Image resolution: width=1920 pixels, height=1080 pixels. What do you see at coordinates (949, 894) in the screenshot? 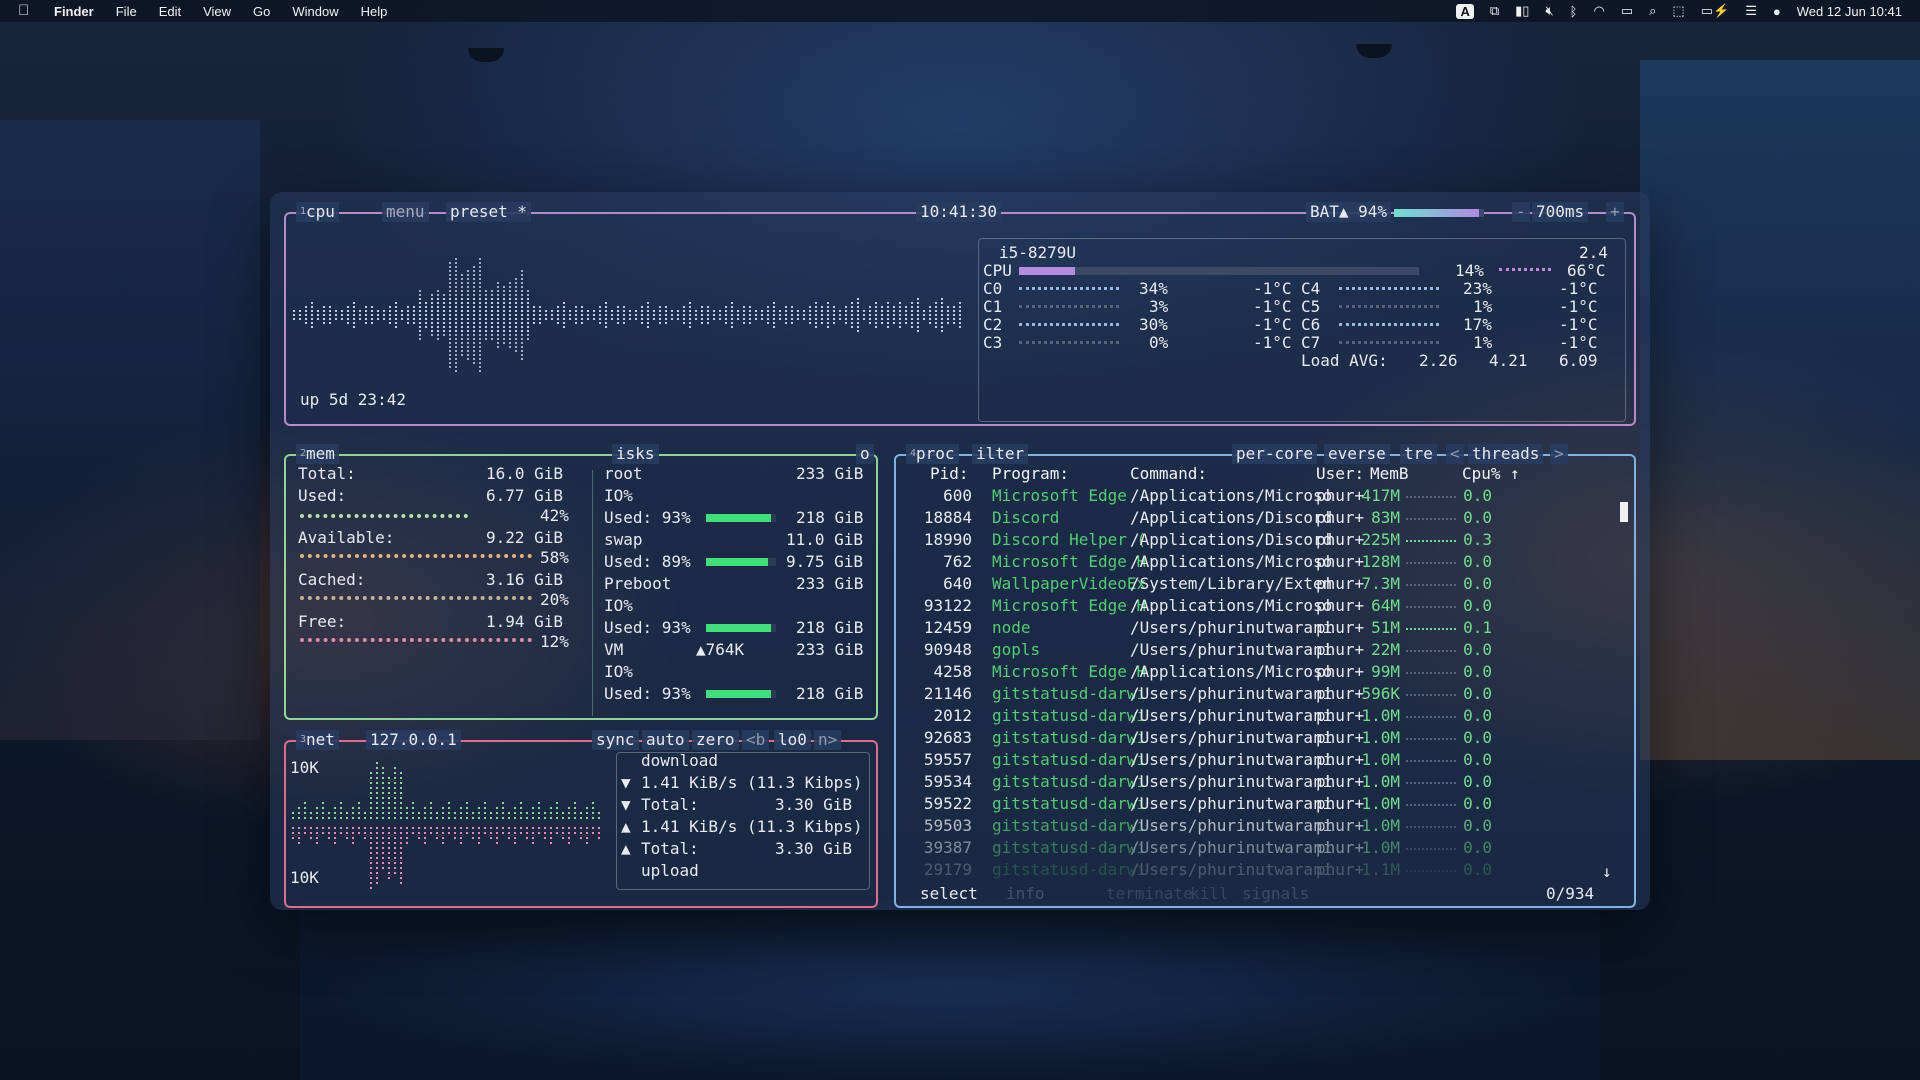
I see `proc-footer-select: select` at bounding box center [949, 894].